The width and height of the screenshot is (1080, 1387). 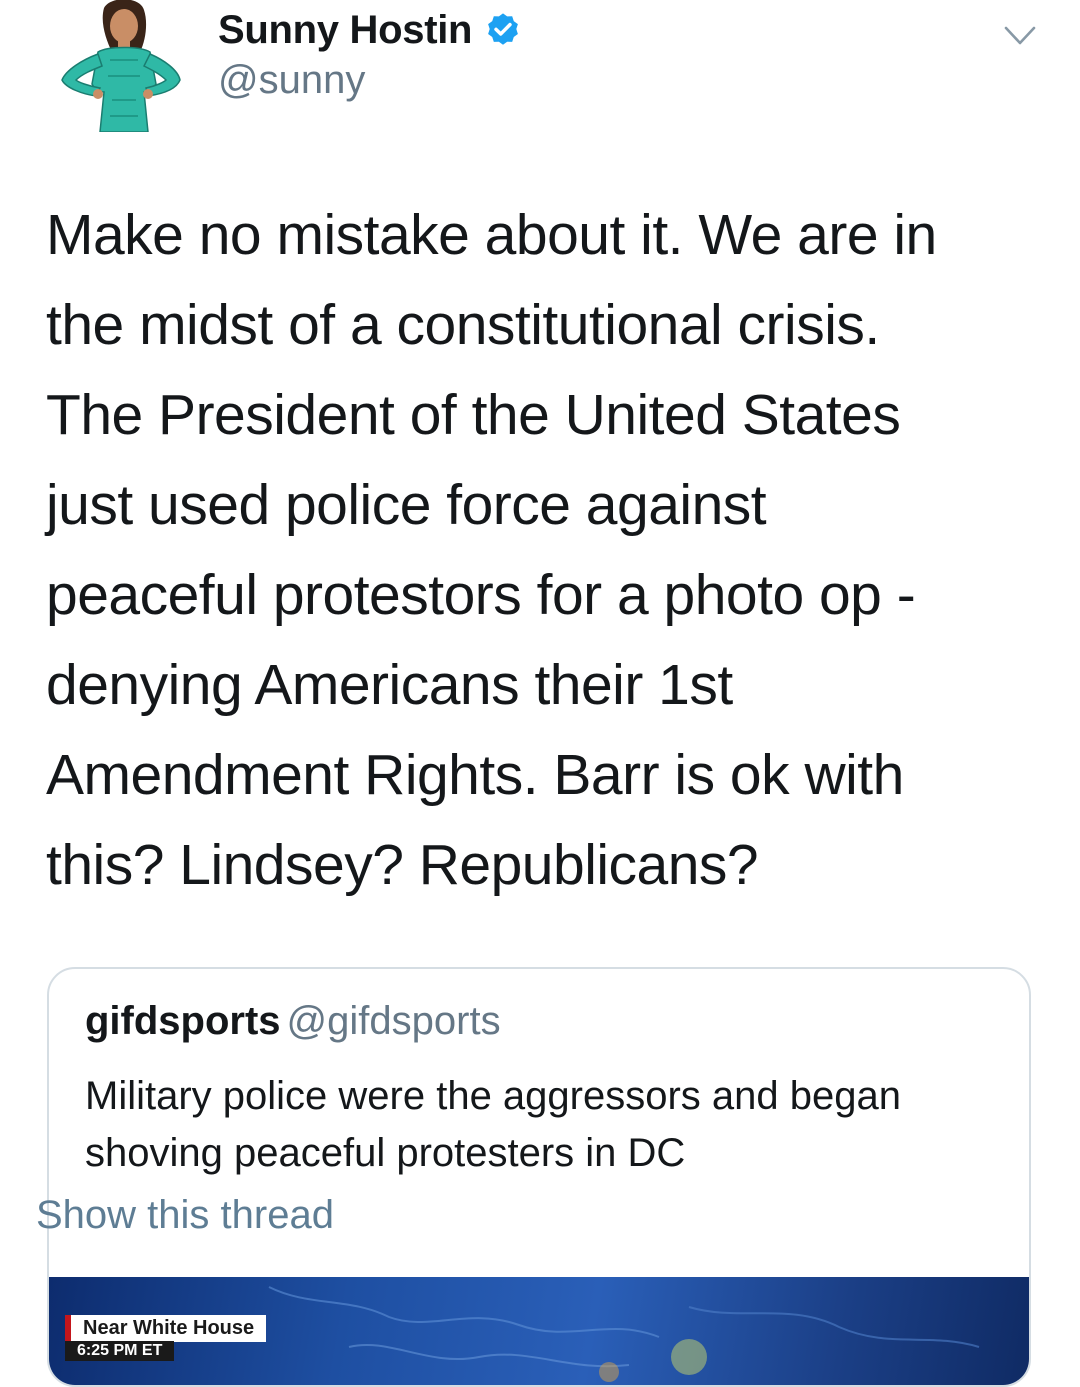 I want to click on avatar, so click(x=122, y=66).